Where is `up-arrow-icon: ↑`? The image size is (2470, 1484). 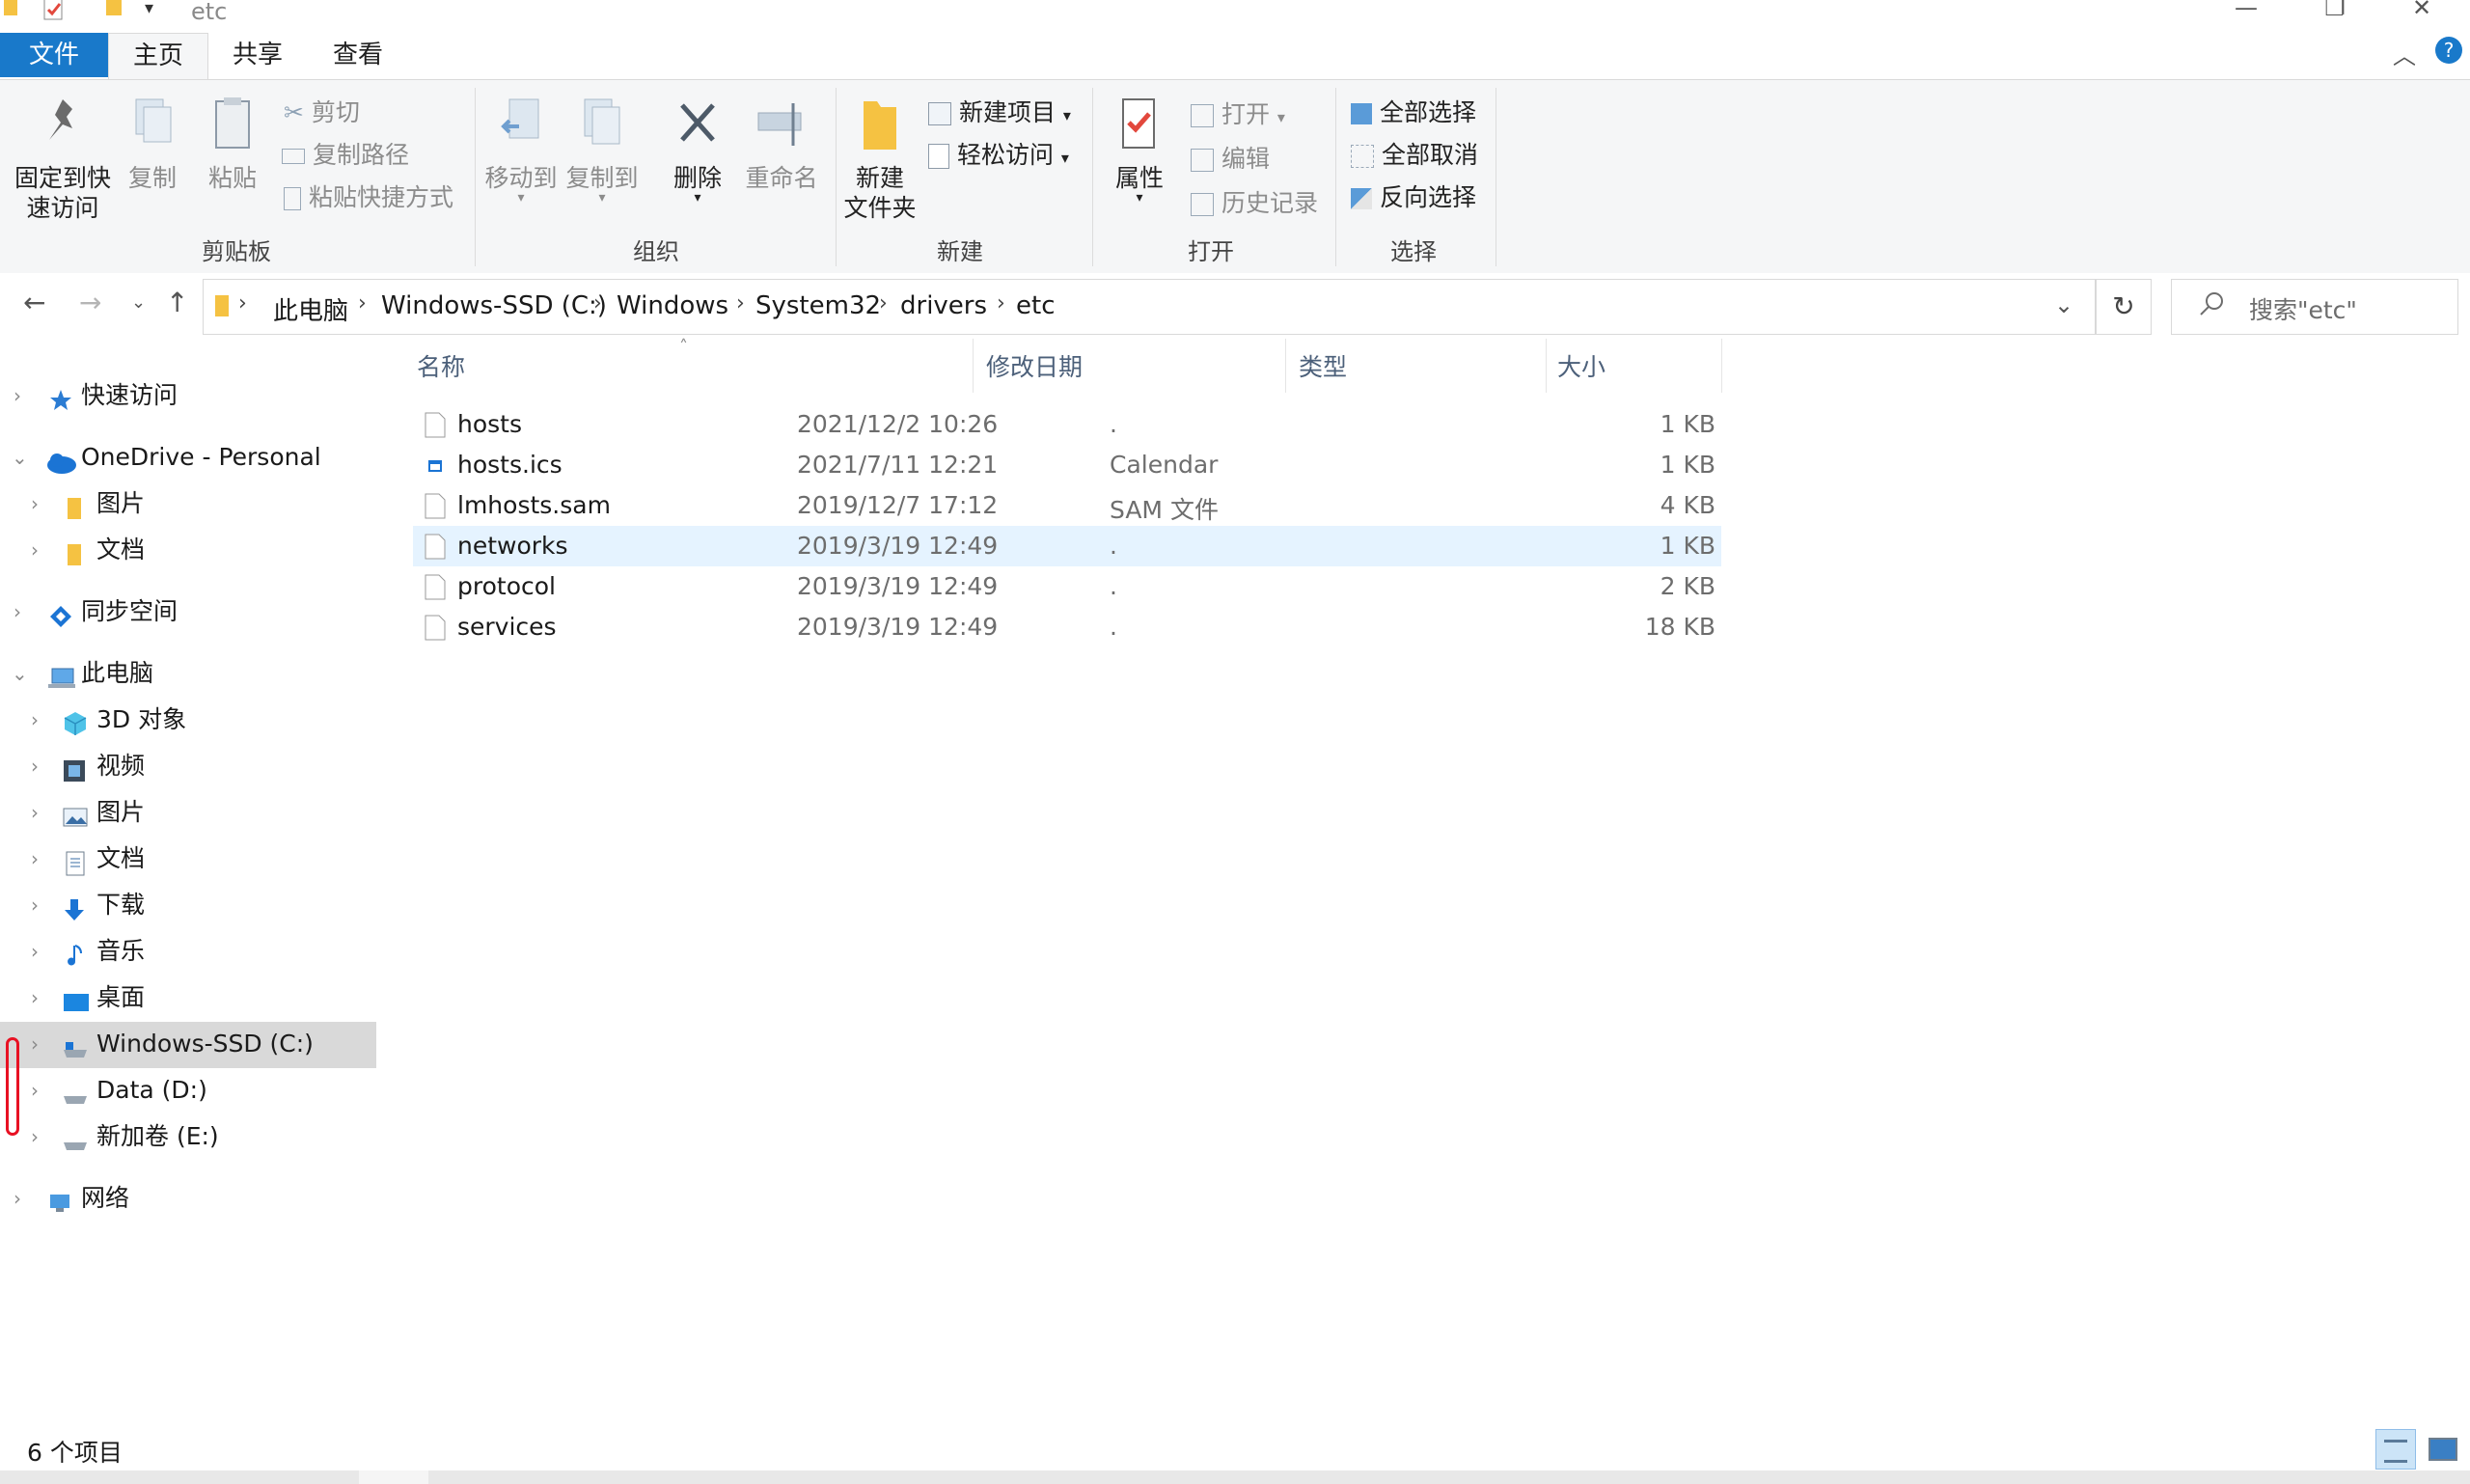
up-arrow-icon: ↑ is located at coordinates (177, 302).